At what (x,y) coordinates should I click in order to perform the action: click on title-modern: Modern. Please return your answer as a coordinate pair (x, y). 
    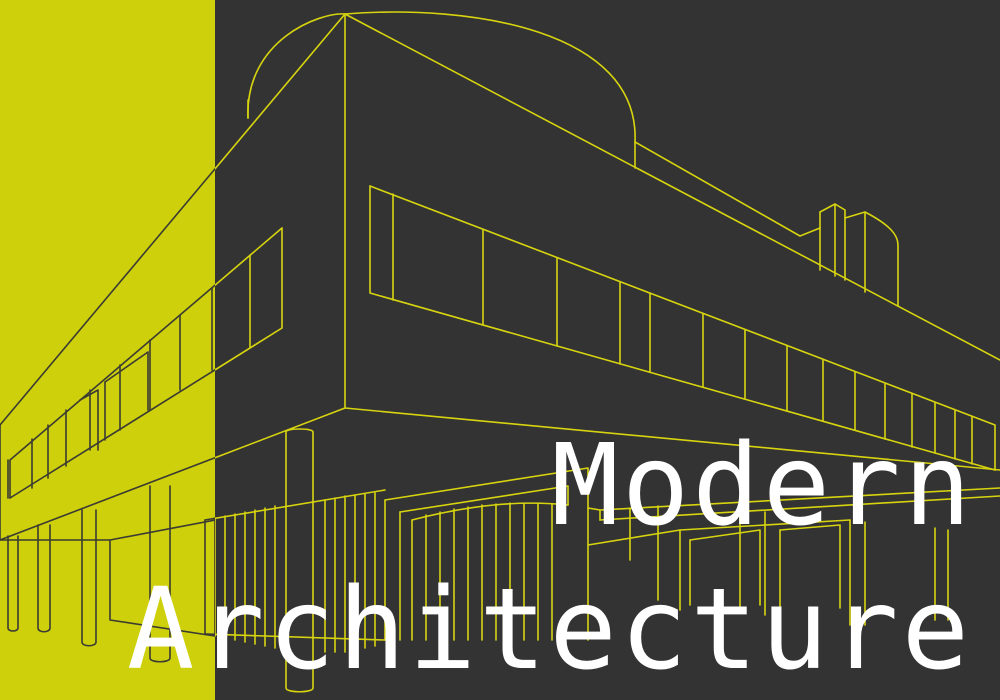
    Looking at the image, I should click on (762, 486).